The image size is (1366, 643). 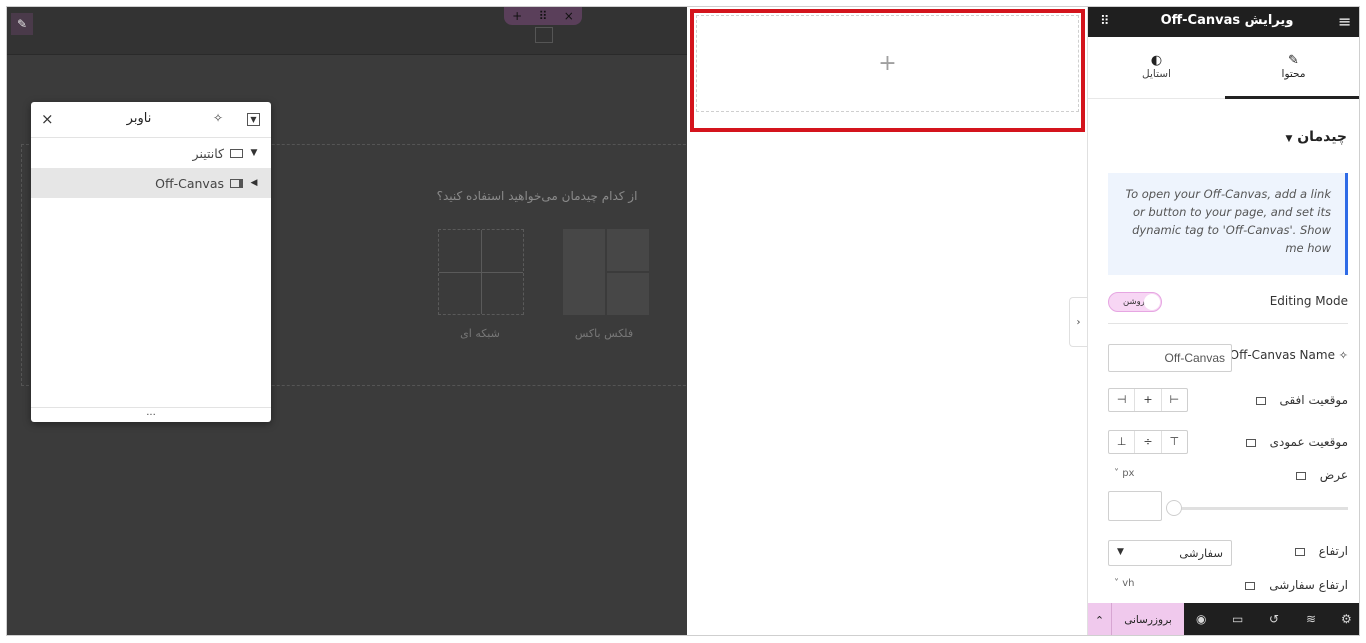 I want to click on grid-label: شبکه ای, so click(x=480, y=333).